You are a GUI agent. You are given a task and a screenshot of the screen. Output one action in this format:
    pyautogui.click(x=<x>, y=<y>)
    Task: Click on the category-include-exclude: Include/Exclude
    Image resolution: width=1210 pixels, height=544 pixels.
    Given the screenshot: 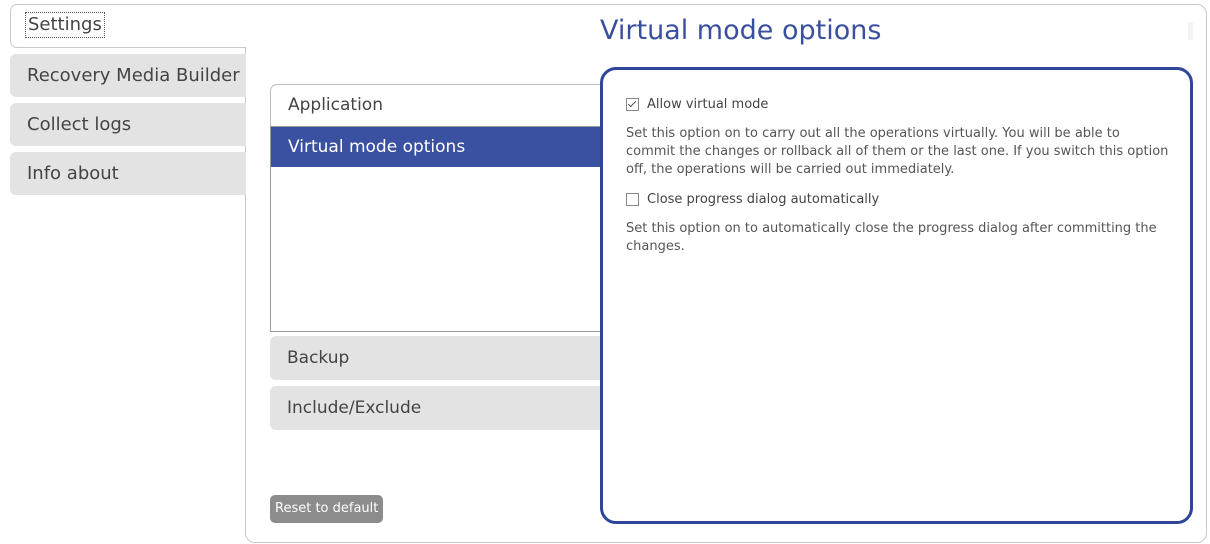 What is the action you would take?
    pyautogui.click(x=440, y=408)
    